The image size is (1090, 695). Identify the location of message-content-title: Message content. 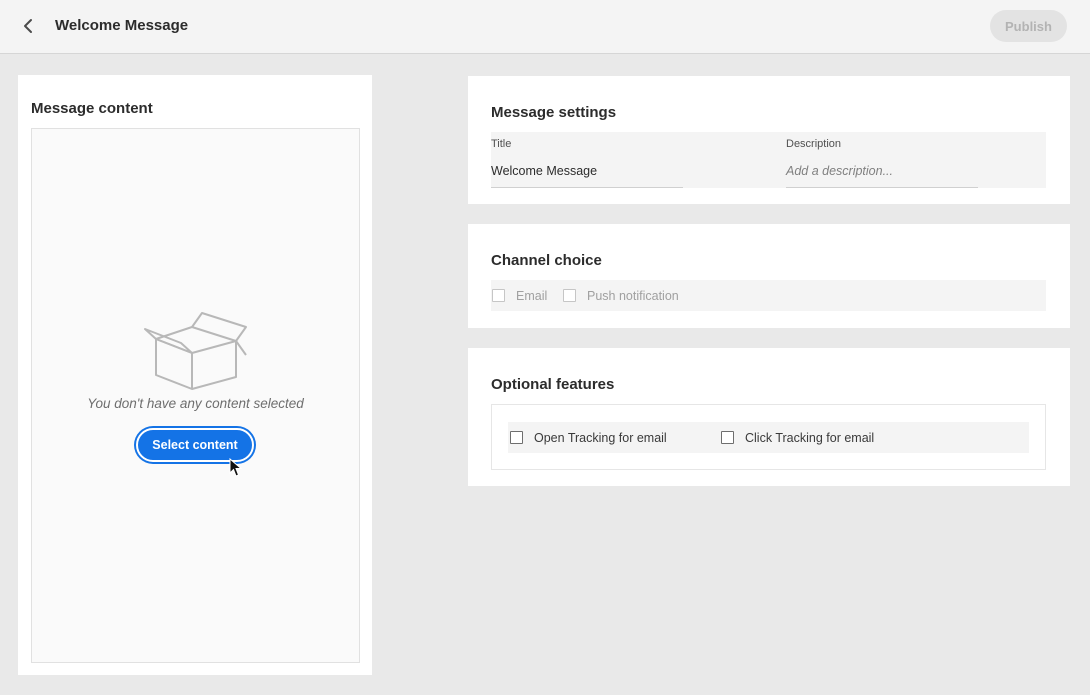
(92, 108).